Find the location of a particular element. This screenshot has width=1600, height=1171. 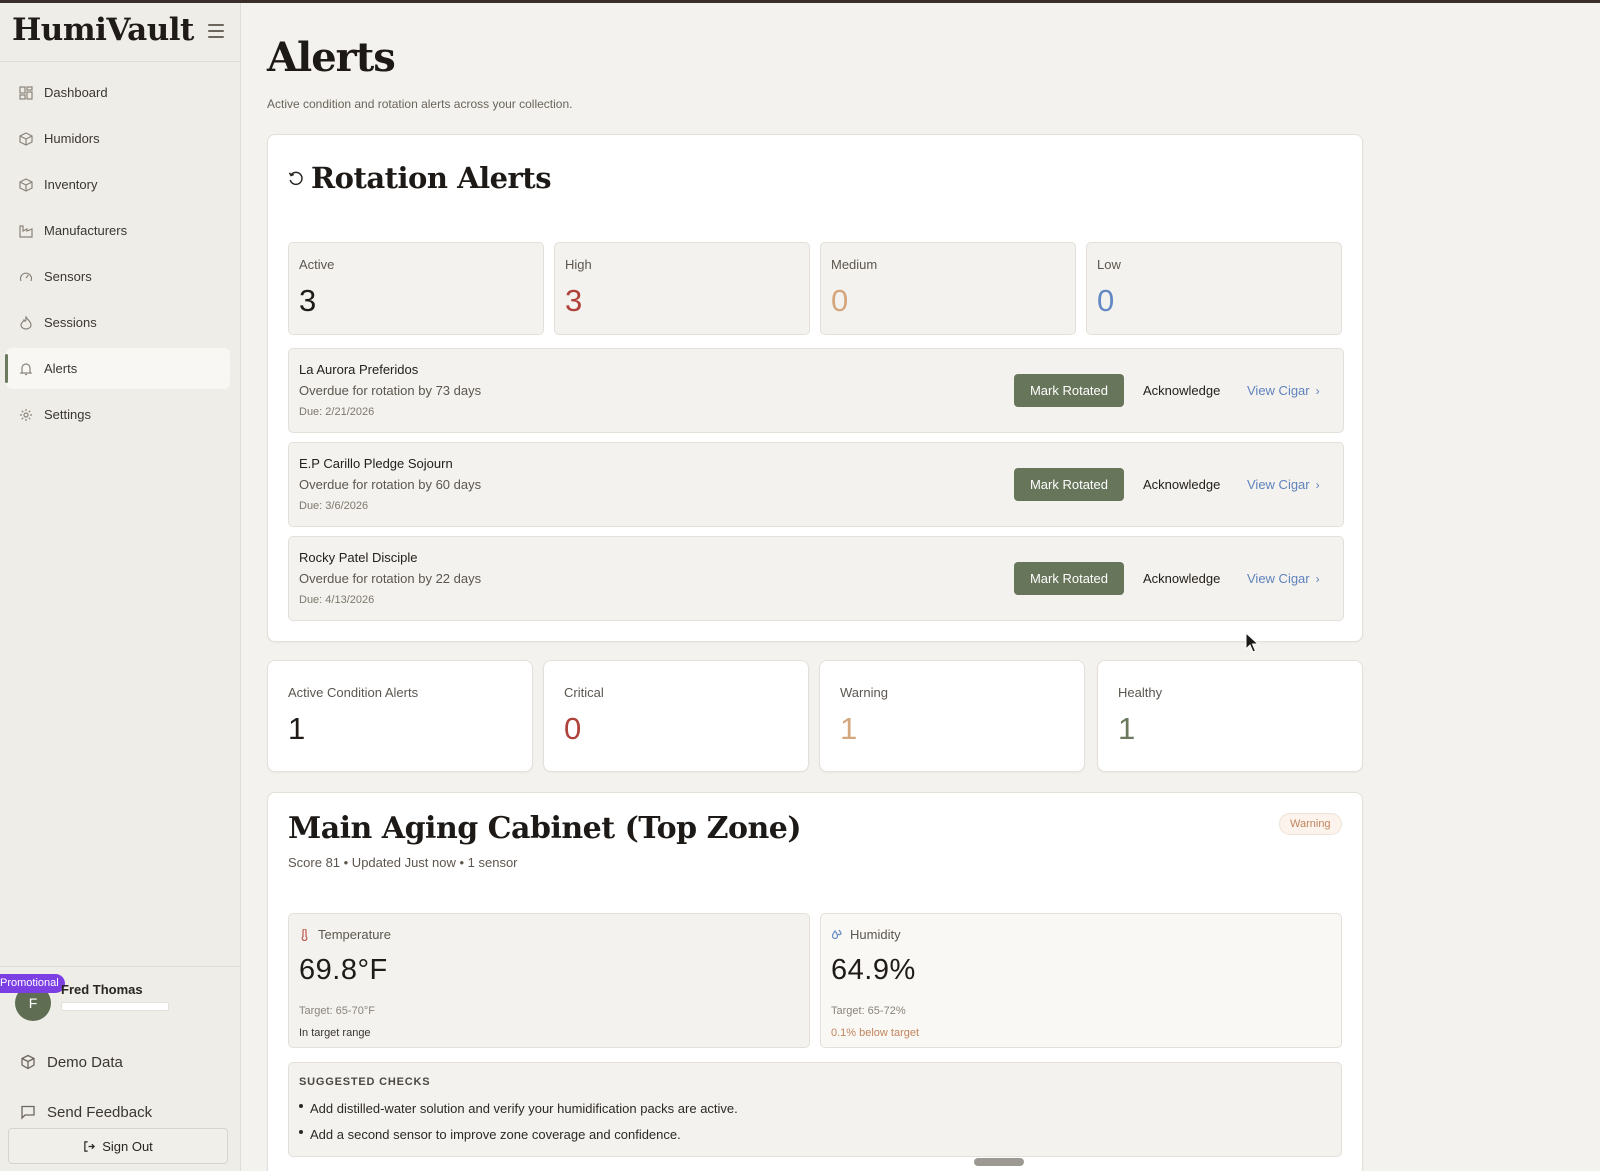

sidebar-item-label: Inventory is located at coordinates (71, 184).